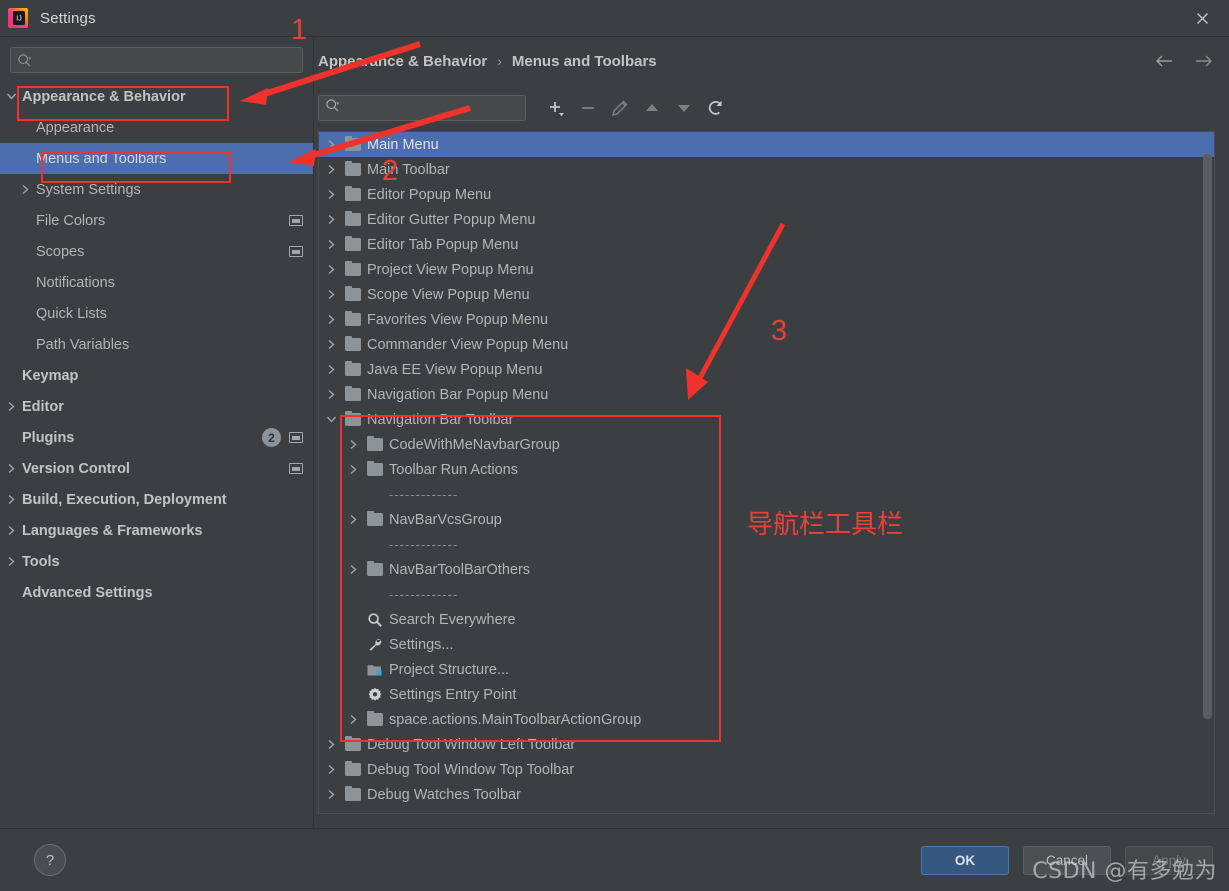  What do you see at coordinates (156, 344) in the screenshot?
I see `sidebar-item-path-variables: Path Variables` at bounding box center [156, 344].